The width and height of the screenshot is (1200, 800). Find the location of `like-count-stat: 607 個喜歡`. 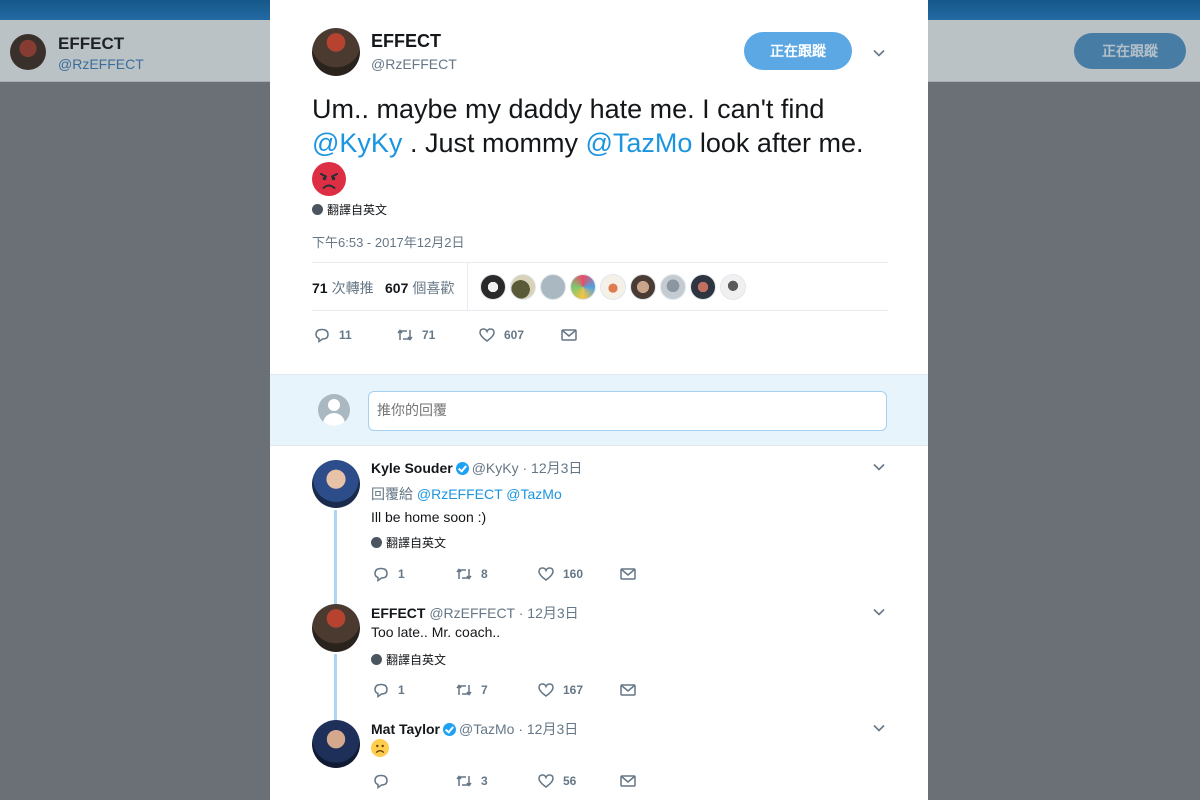

like-count-stat: 607 個喜歡 is located at coordinates (419, 288).